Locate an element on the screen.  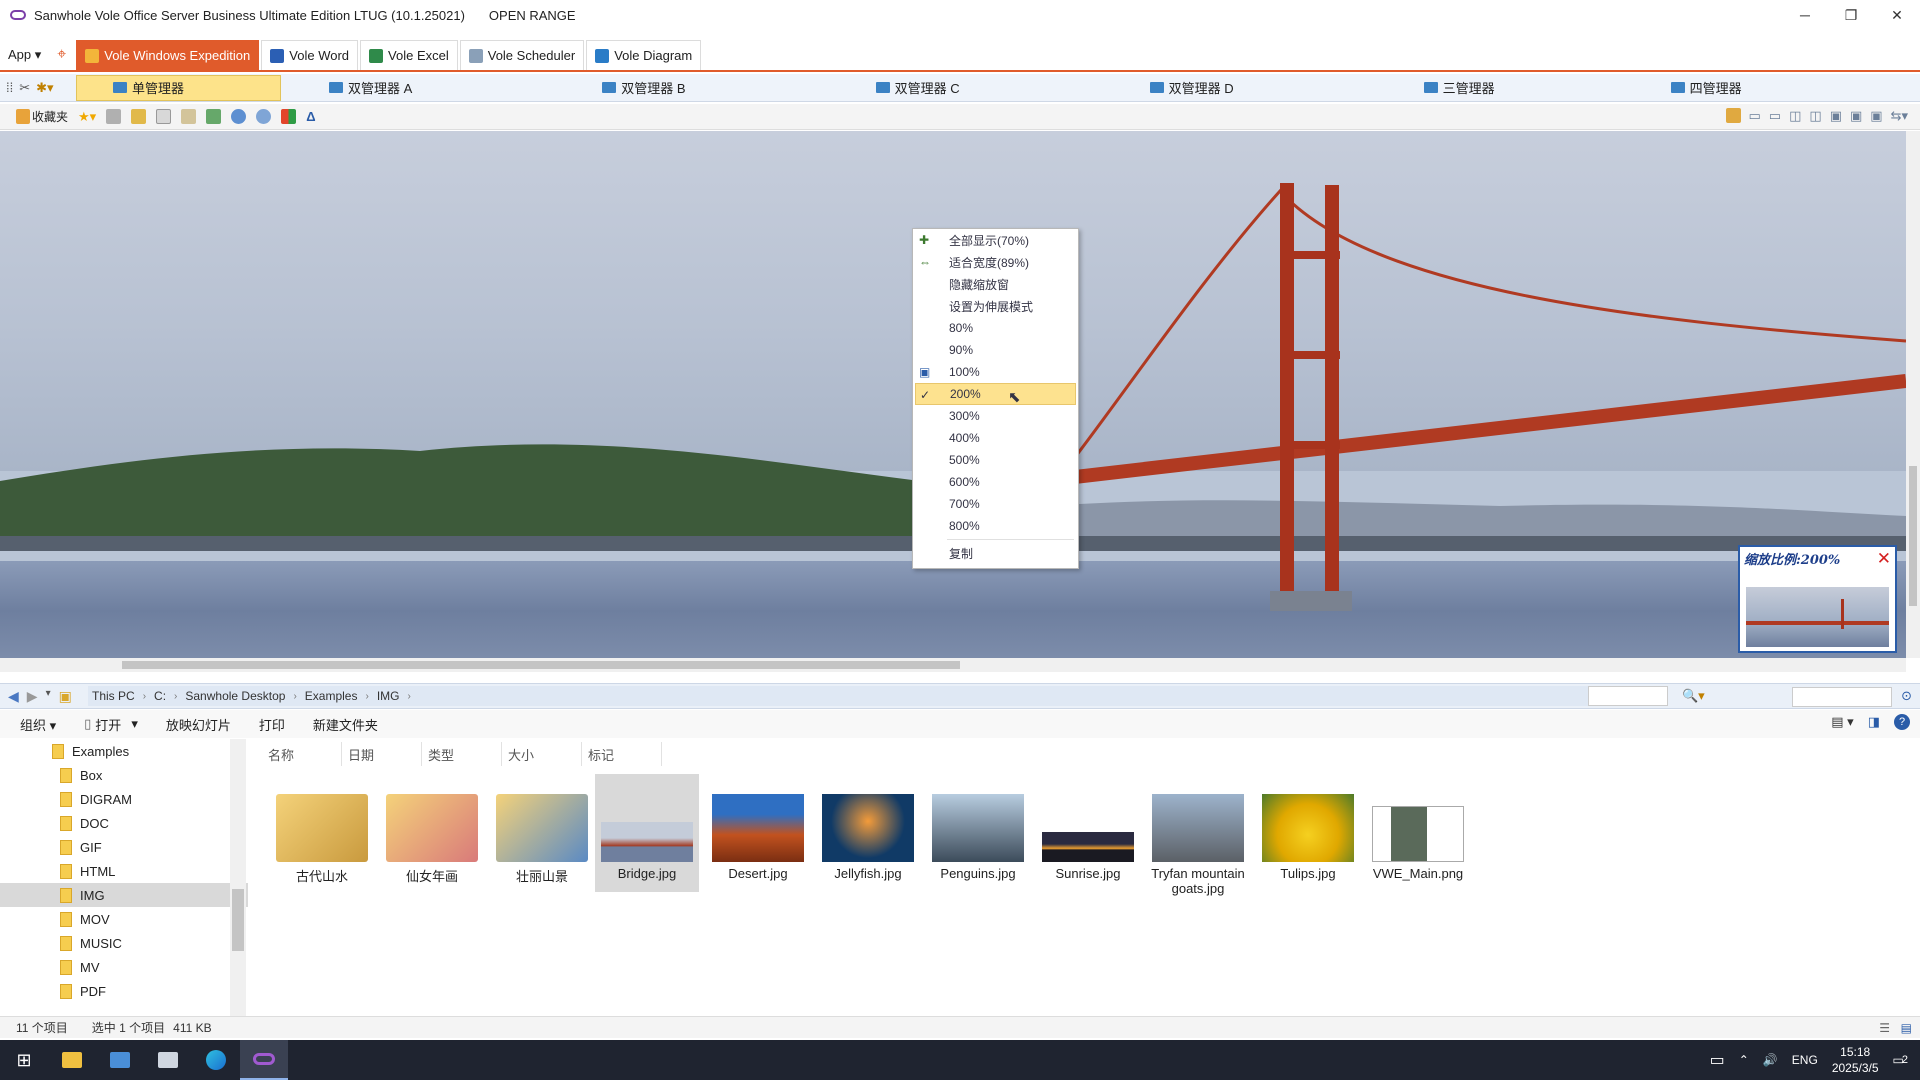
file-explorer-button is located at coordinates (72, 1060).